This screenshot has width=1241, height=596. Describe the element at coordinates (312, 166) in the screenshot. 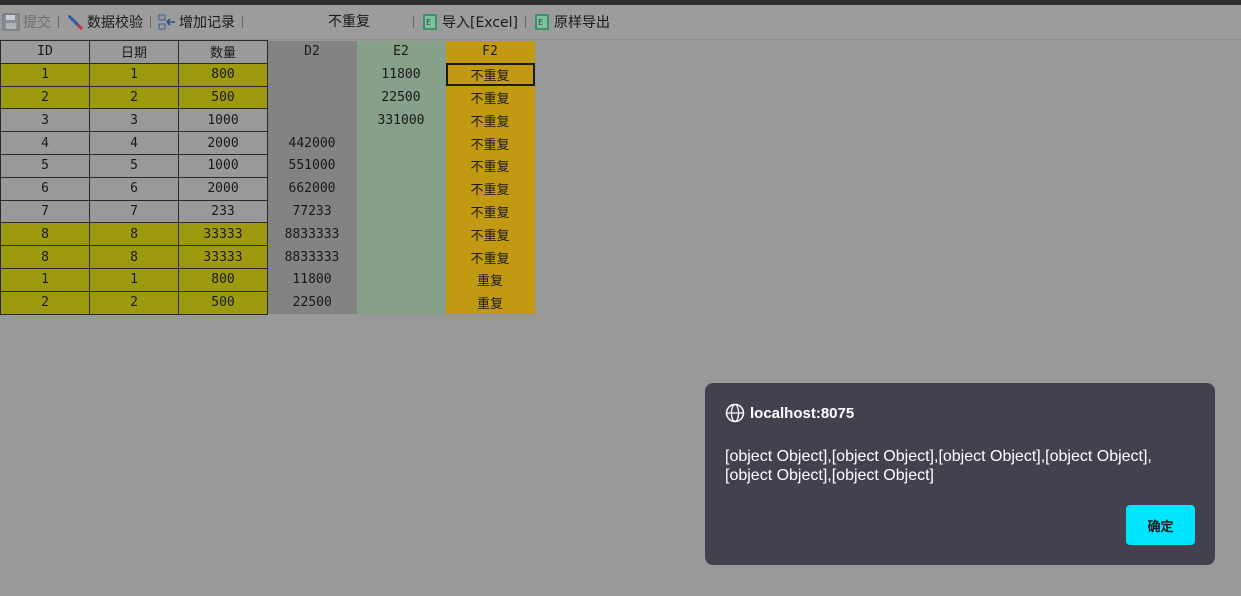

I see `cell-d2: 551000` at that location.